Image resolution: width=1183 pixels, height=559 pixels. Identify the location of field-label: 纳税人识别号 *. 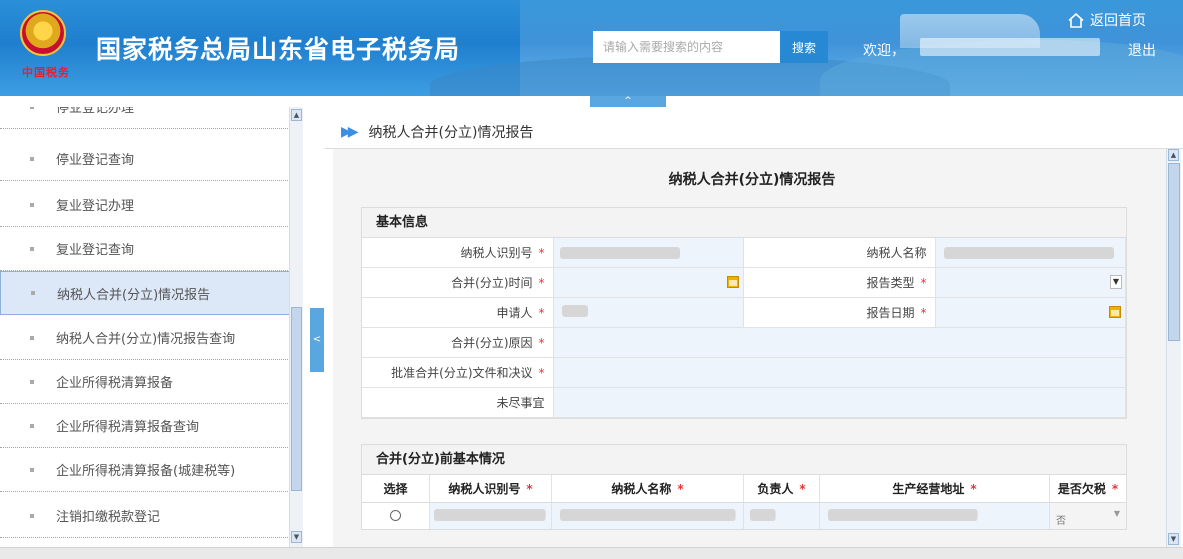
(458, 252).